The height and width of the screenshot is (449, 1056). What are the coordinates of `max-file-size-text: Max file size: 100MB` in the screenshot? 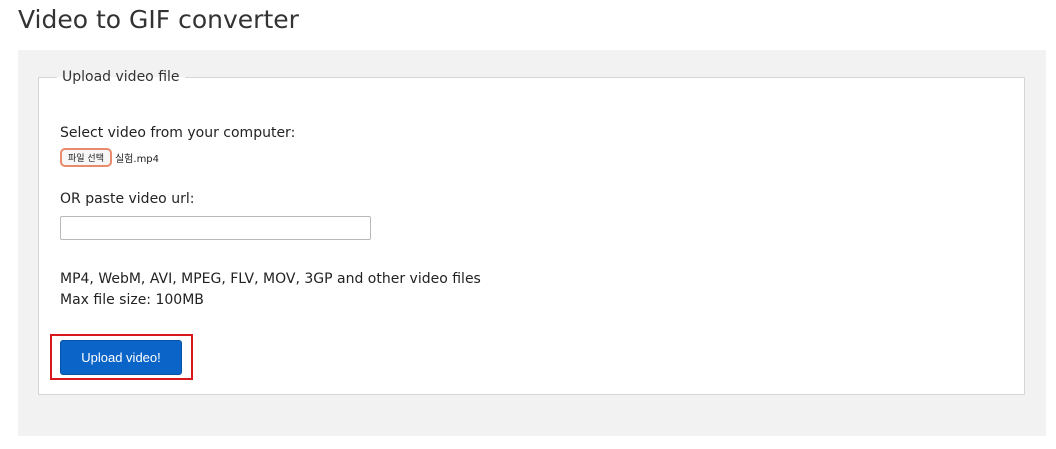 It's located at (132, 300).